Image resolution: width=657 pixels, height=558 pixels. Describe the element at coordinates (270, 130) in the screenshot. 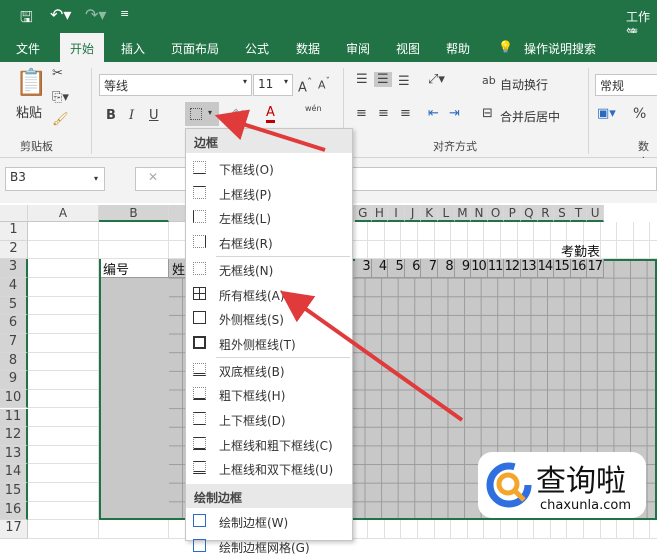

I see `arrow-to-borders-button` at that location.